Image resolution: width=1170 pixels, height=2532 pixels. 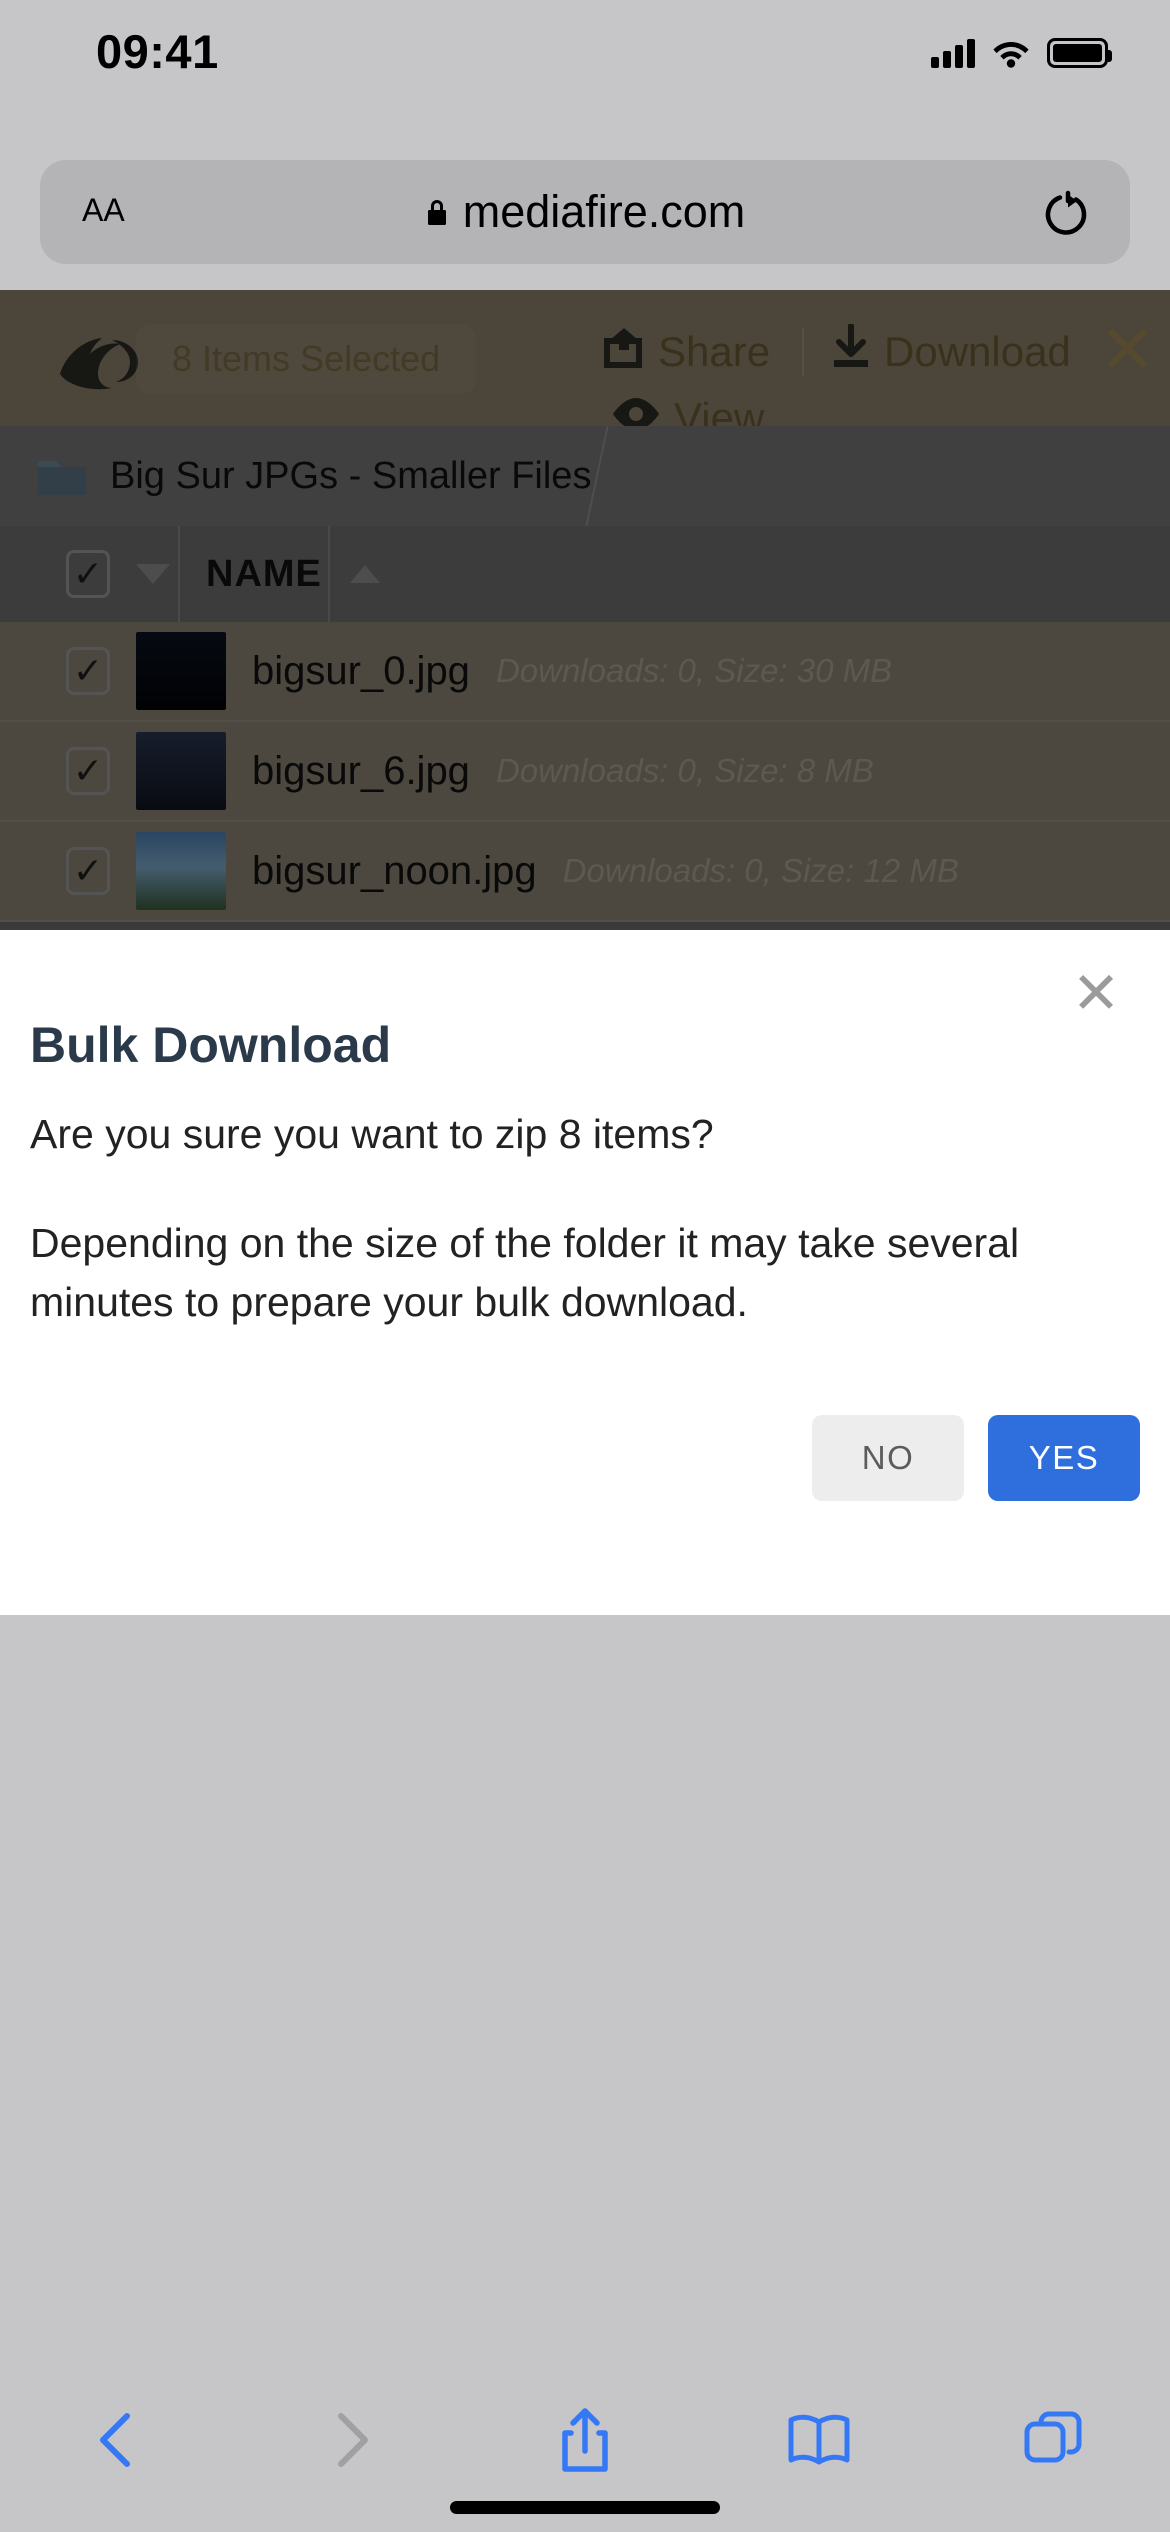 What do you see at coordinates (264, 573) in the screenshot?
I see `name-column-label: NAME` at bounding box center [264, 573].